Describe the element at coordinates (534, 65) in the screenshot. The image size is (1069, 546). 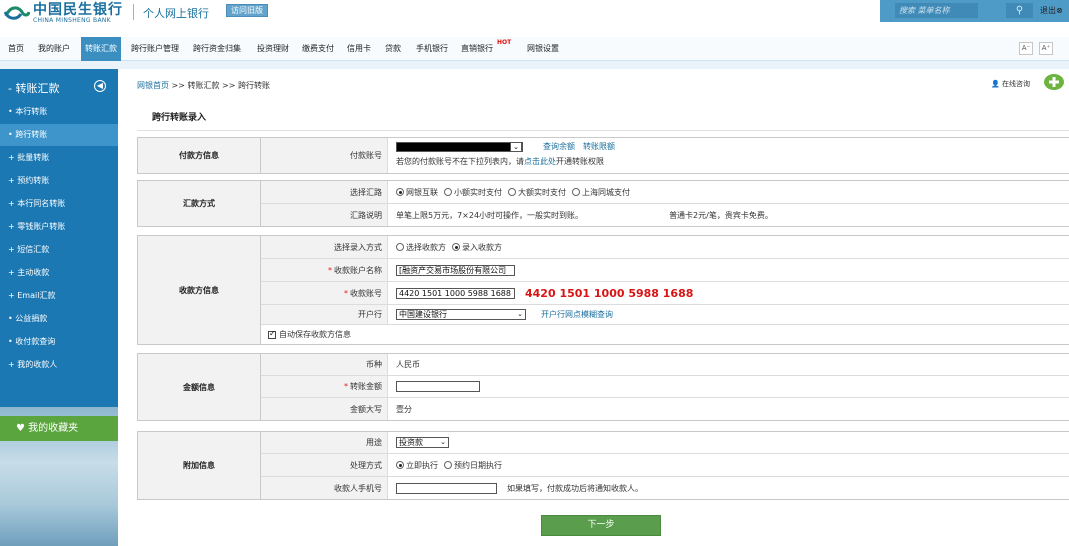
I see `nav-shadow-band` at that location.